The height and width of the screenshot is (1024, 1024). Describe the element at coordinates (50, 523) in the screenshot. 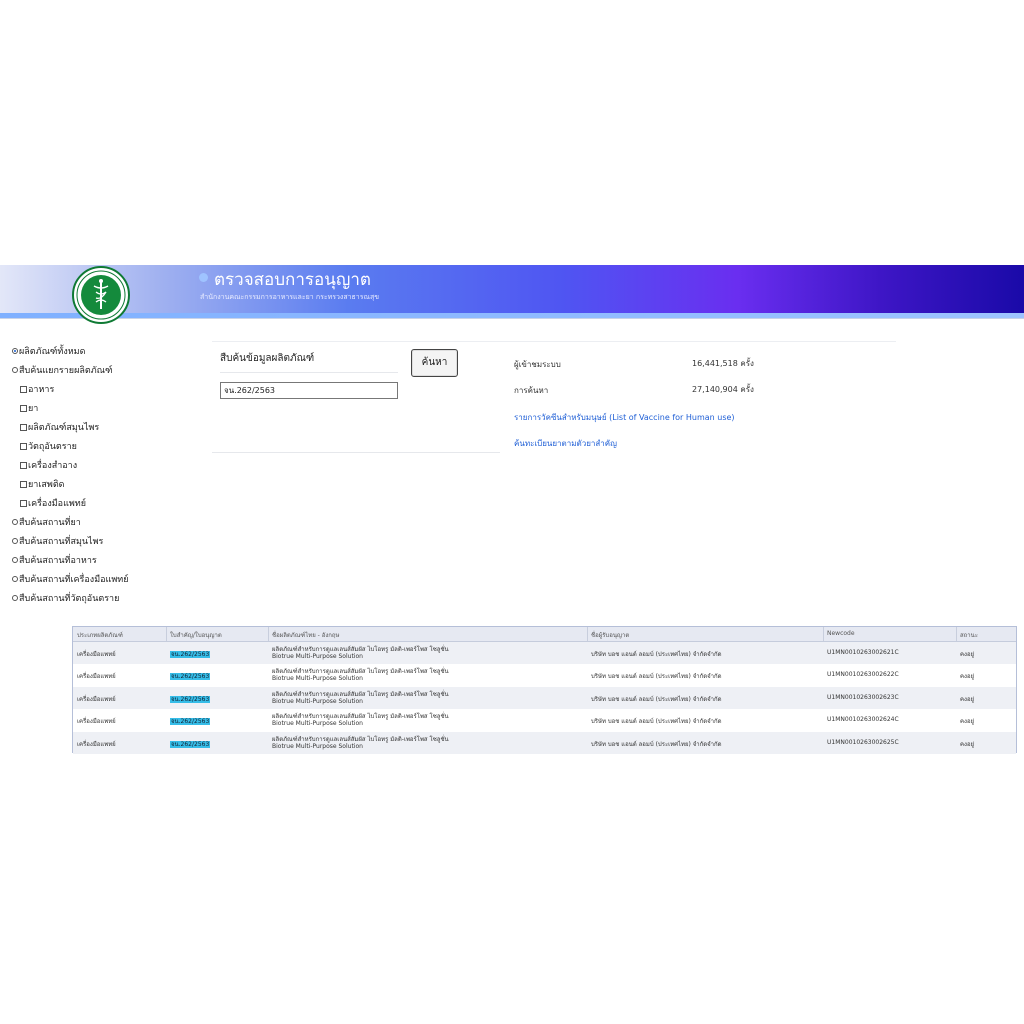

I see `option-label: สืบค้นสถานที่ยา` at that location.